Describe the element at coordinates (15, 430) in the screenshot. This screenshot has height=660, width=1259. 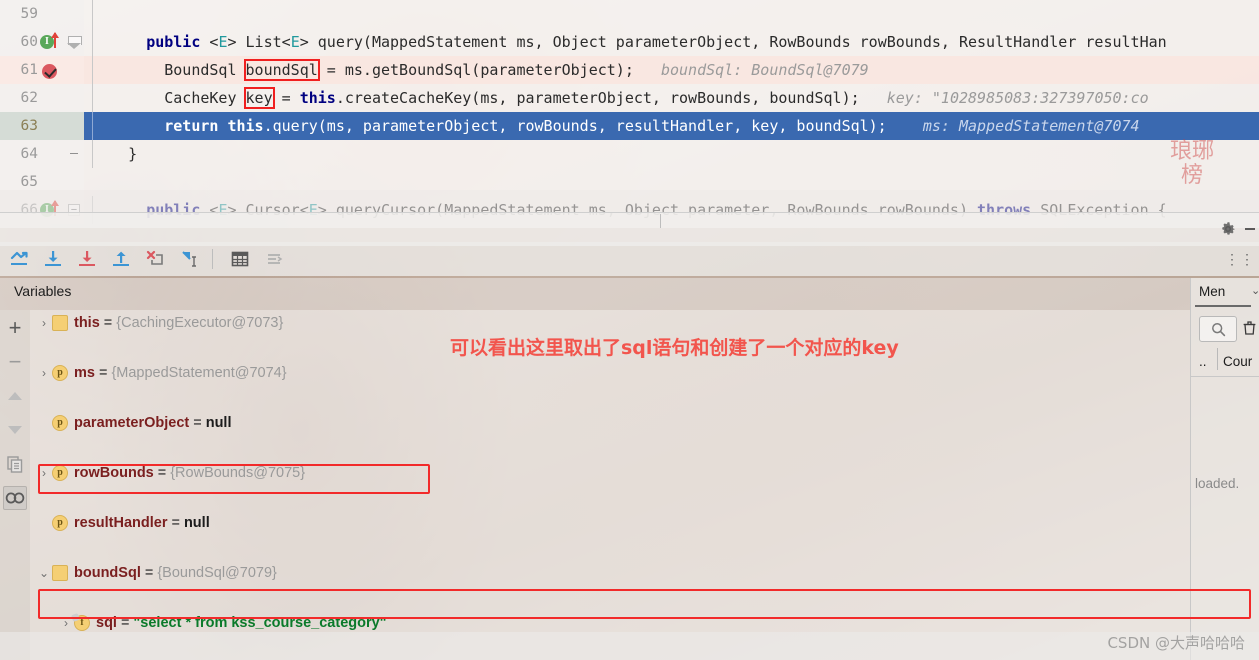
I see `move-down-button` at that location.